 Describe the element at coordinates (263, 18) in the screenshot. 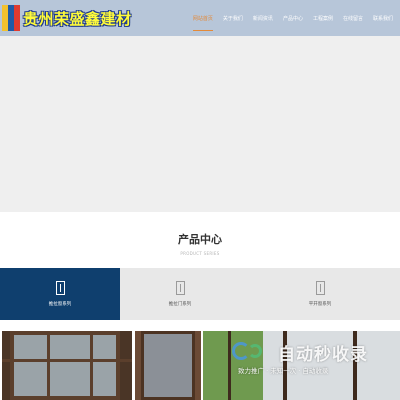

I see `nav-item-news: 新闻资讯` at that location.